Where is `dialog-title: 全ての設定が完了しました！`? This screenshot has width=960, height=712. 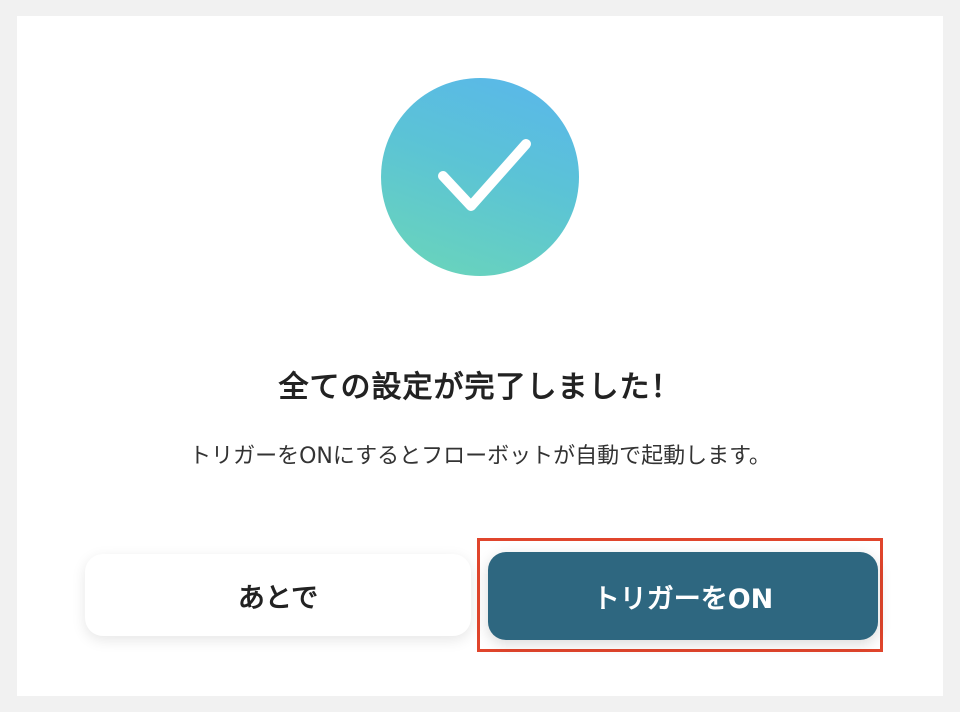 dialog-title: 全ての設定が完了しました！ is located at coordinates (480, 387).